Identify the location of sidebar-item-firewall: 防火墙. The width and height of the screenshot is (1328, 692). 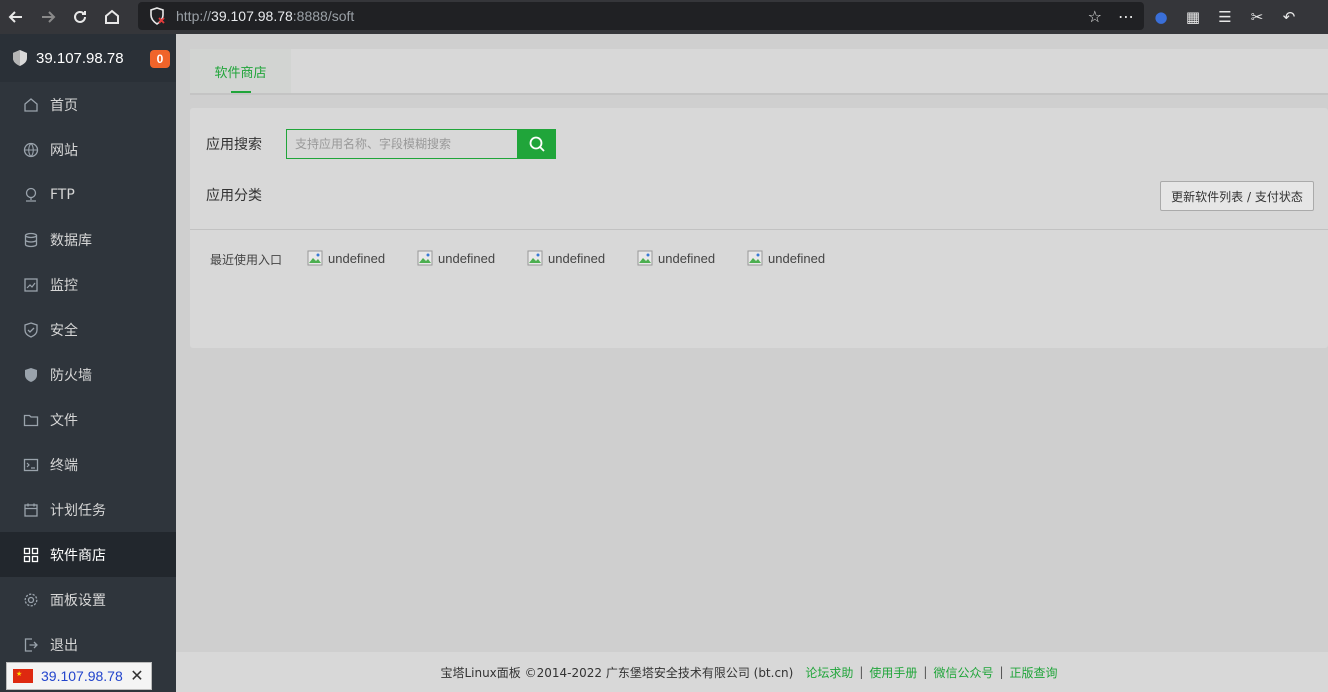
(88, 374).